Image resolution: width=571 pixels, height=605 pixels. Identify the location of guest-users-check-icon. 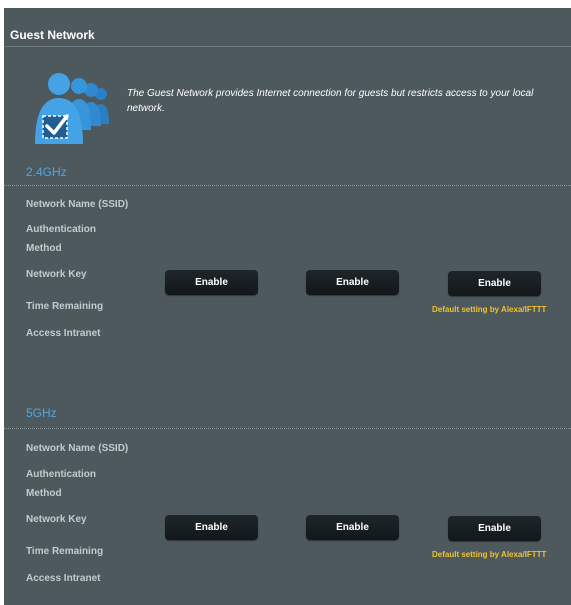
(70, 111).